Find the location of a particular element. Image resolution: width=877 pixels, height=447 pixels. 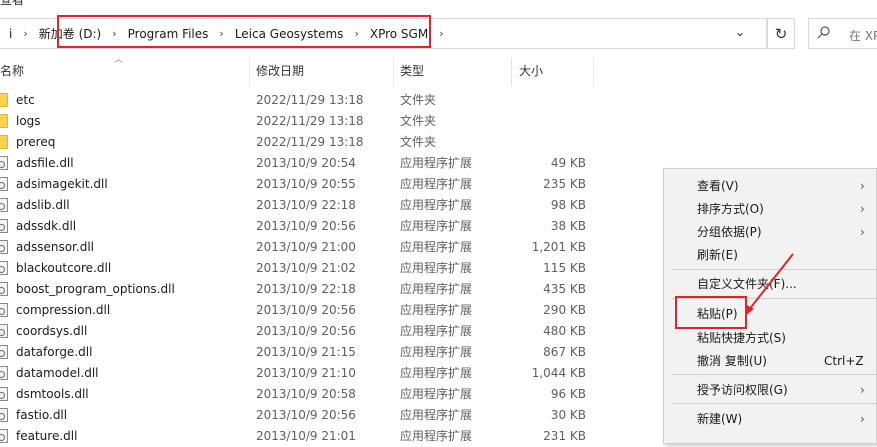

file-size: 38 KB is located at coordinates (568, 226).